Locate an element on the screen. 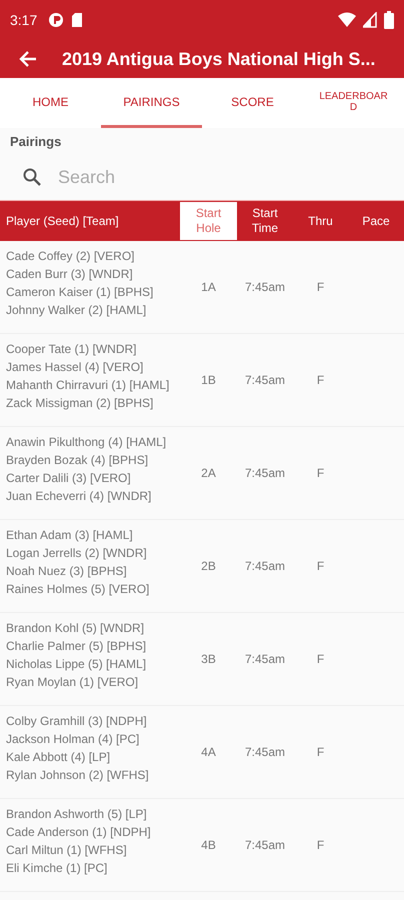 This screenshot has height=900, width=404. section-title: Pairings is located at coordinates (35, 142).